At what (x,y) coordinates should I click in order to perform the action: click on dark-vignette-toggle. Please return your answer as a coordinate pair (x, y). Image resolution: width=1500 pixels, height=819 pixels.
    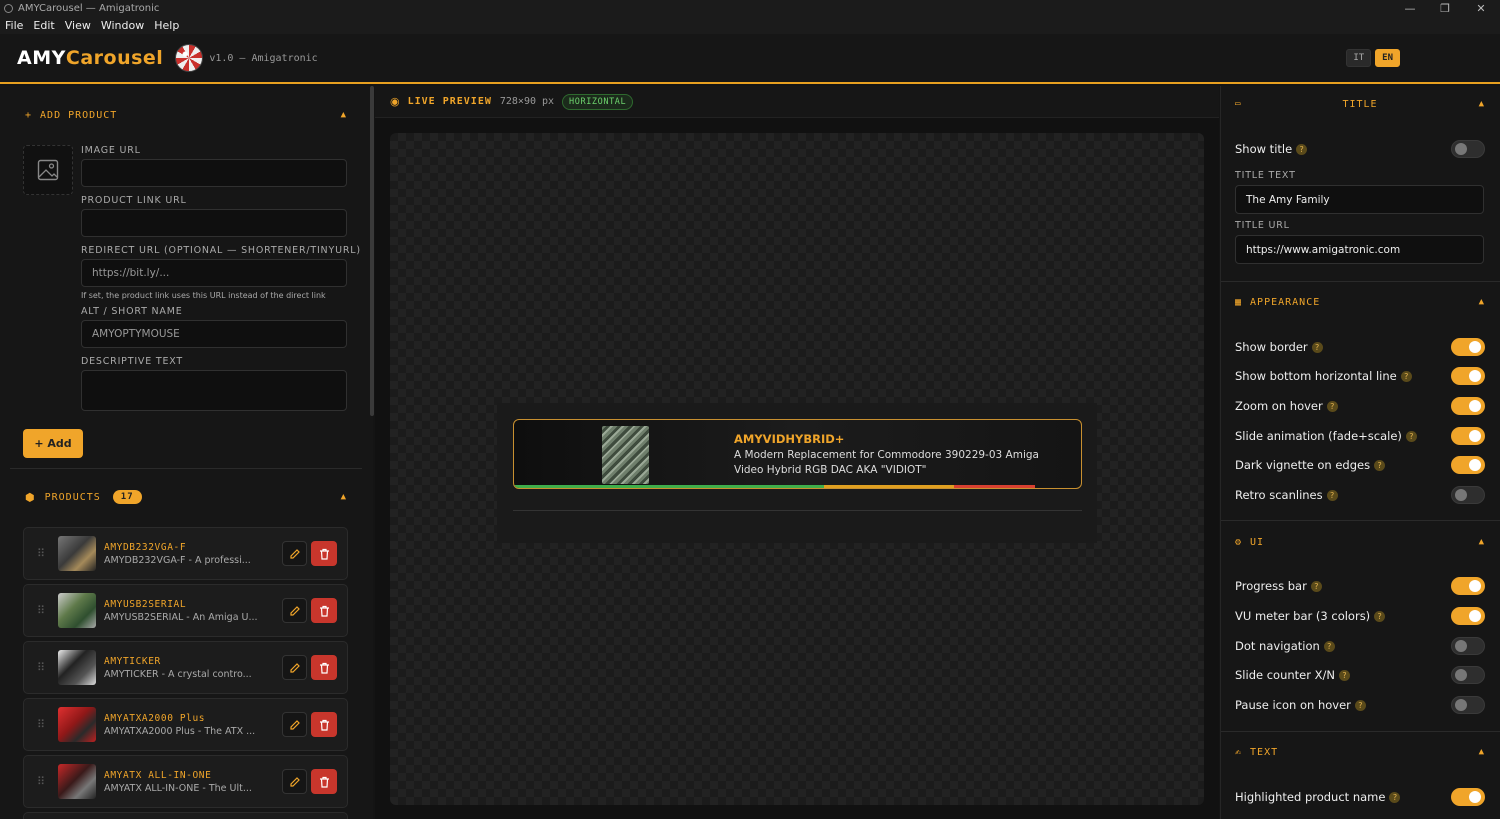
    Looking at the image, I should click on (1468, 465).